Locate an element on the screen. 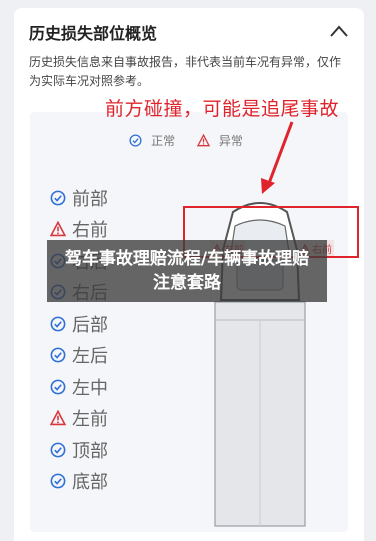 Image resolution: width=376 pixels, height=541 pixels. part-row: 前部 is located at coordinates (79, 198).